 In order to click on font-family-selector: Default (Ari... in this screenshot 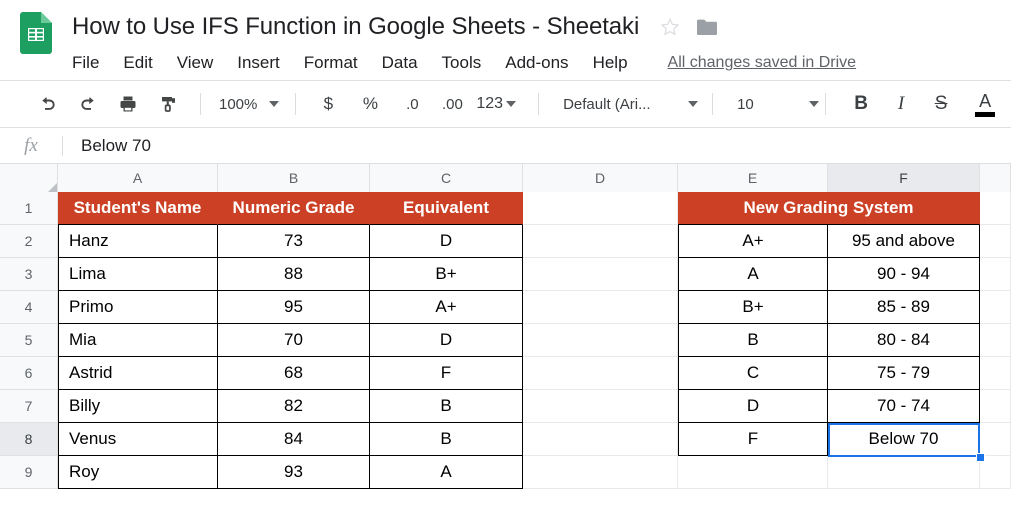, I will do `click(631, 104)`.